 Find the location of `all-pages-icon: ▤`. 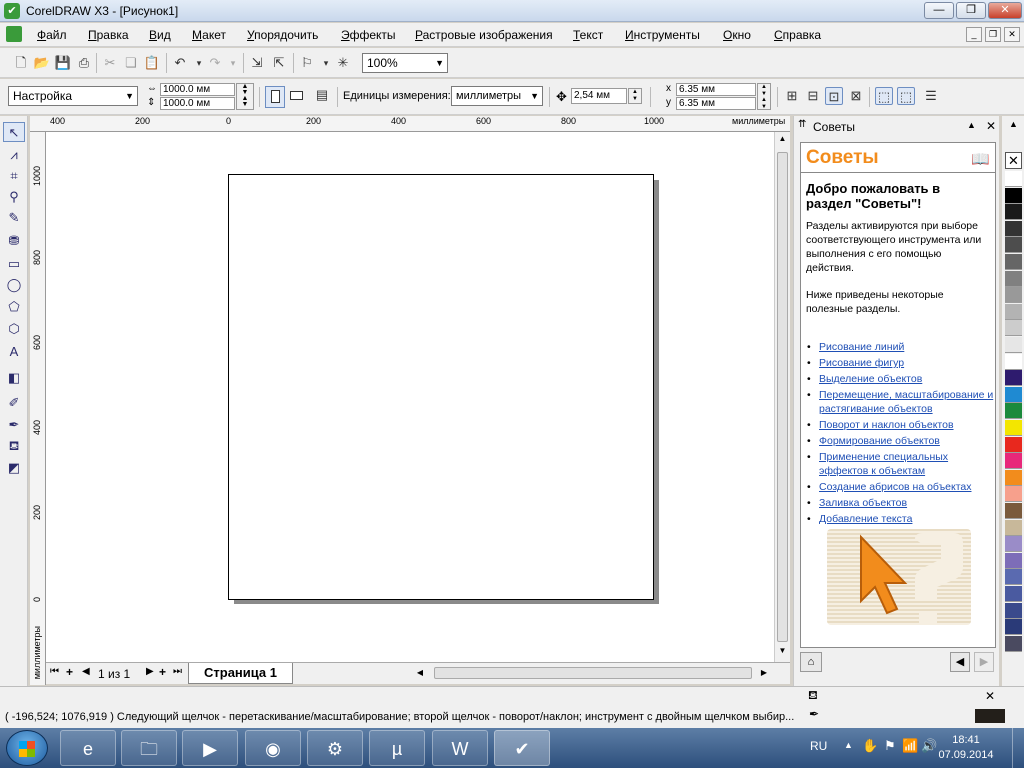

all-pages-icon: ▤ is located at coordinates (322, 95).